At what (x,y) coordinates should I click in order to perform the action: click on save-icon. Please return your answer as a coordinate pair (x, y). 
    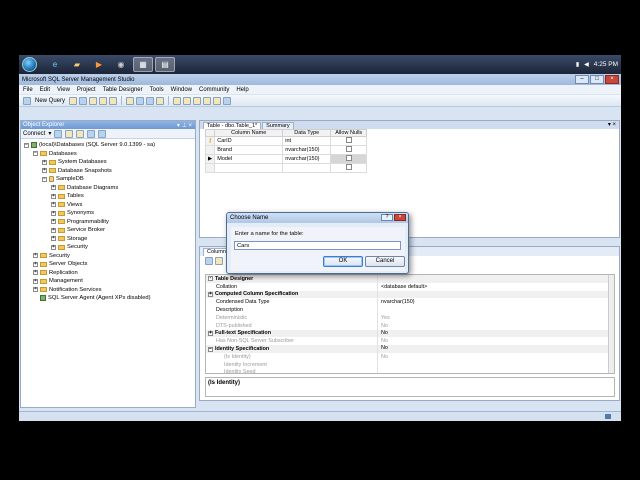
    Looking at the image, I should click on (140, 100).